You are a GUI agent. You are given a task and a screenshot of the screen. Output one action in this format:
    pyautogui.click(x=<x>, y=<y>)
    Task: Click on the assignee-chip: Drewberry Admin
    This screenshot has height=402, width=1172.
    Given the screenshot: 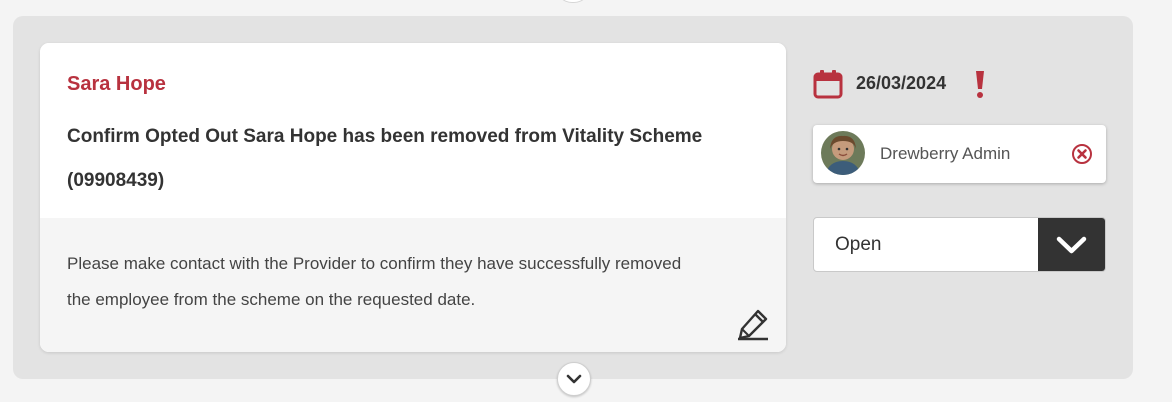 What is the action you would take?
    pyautogui.click(x=959, y=154)
    